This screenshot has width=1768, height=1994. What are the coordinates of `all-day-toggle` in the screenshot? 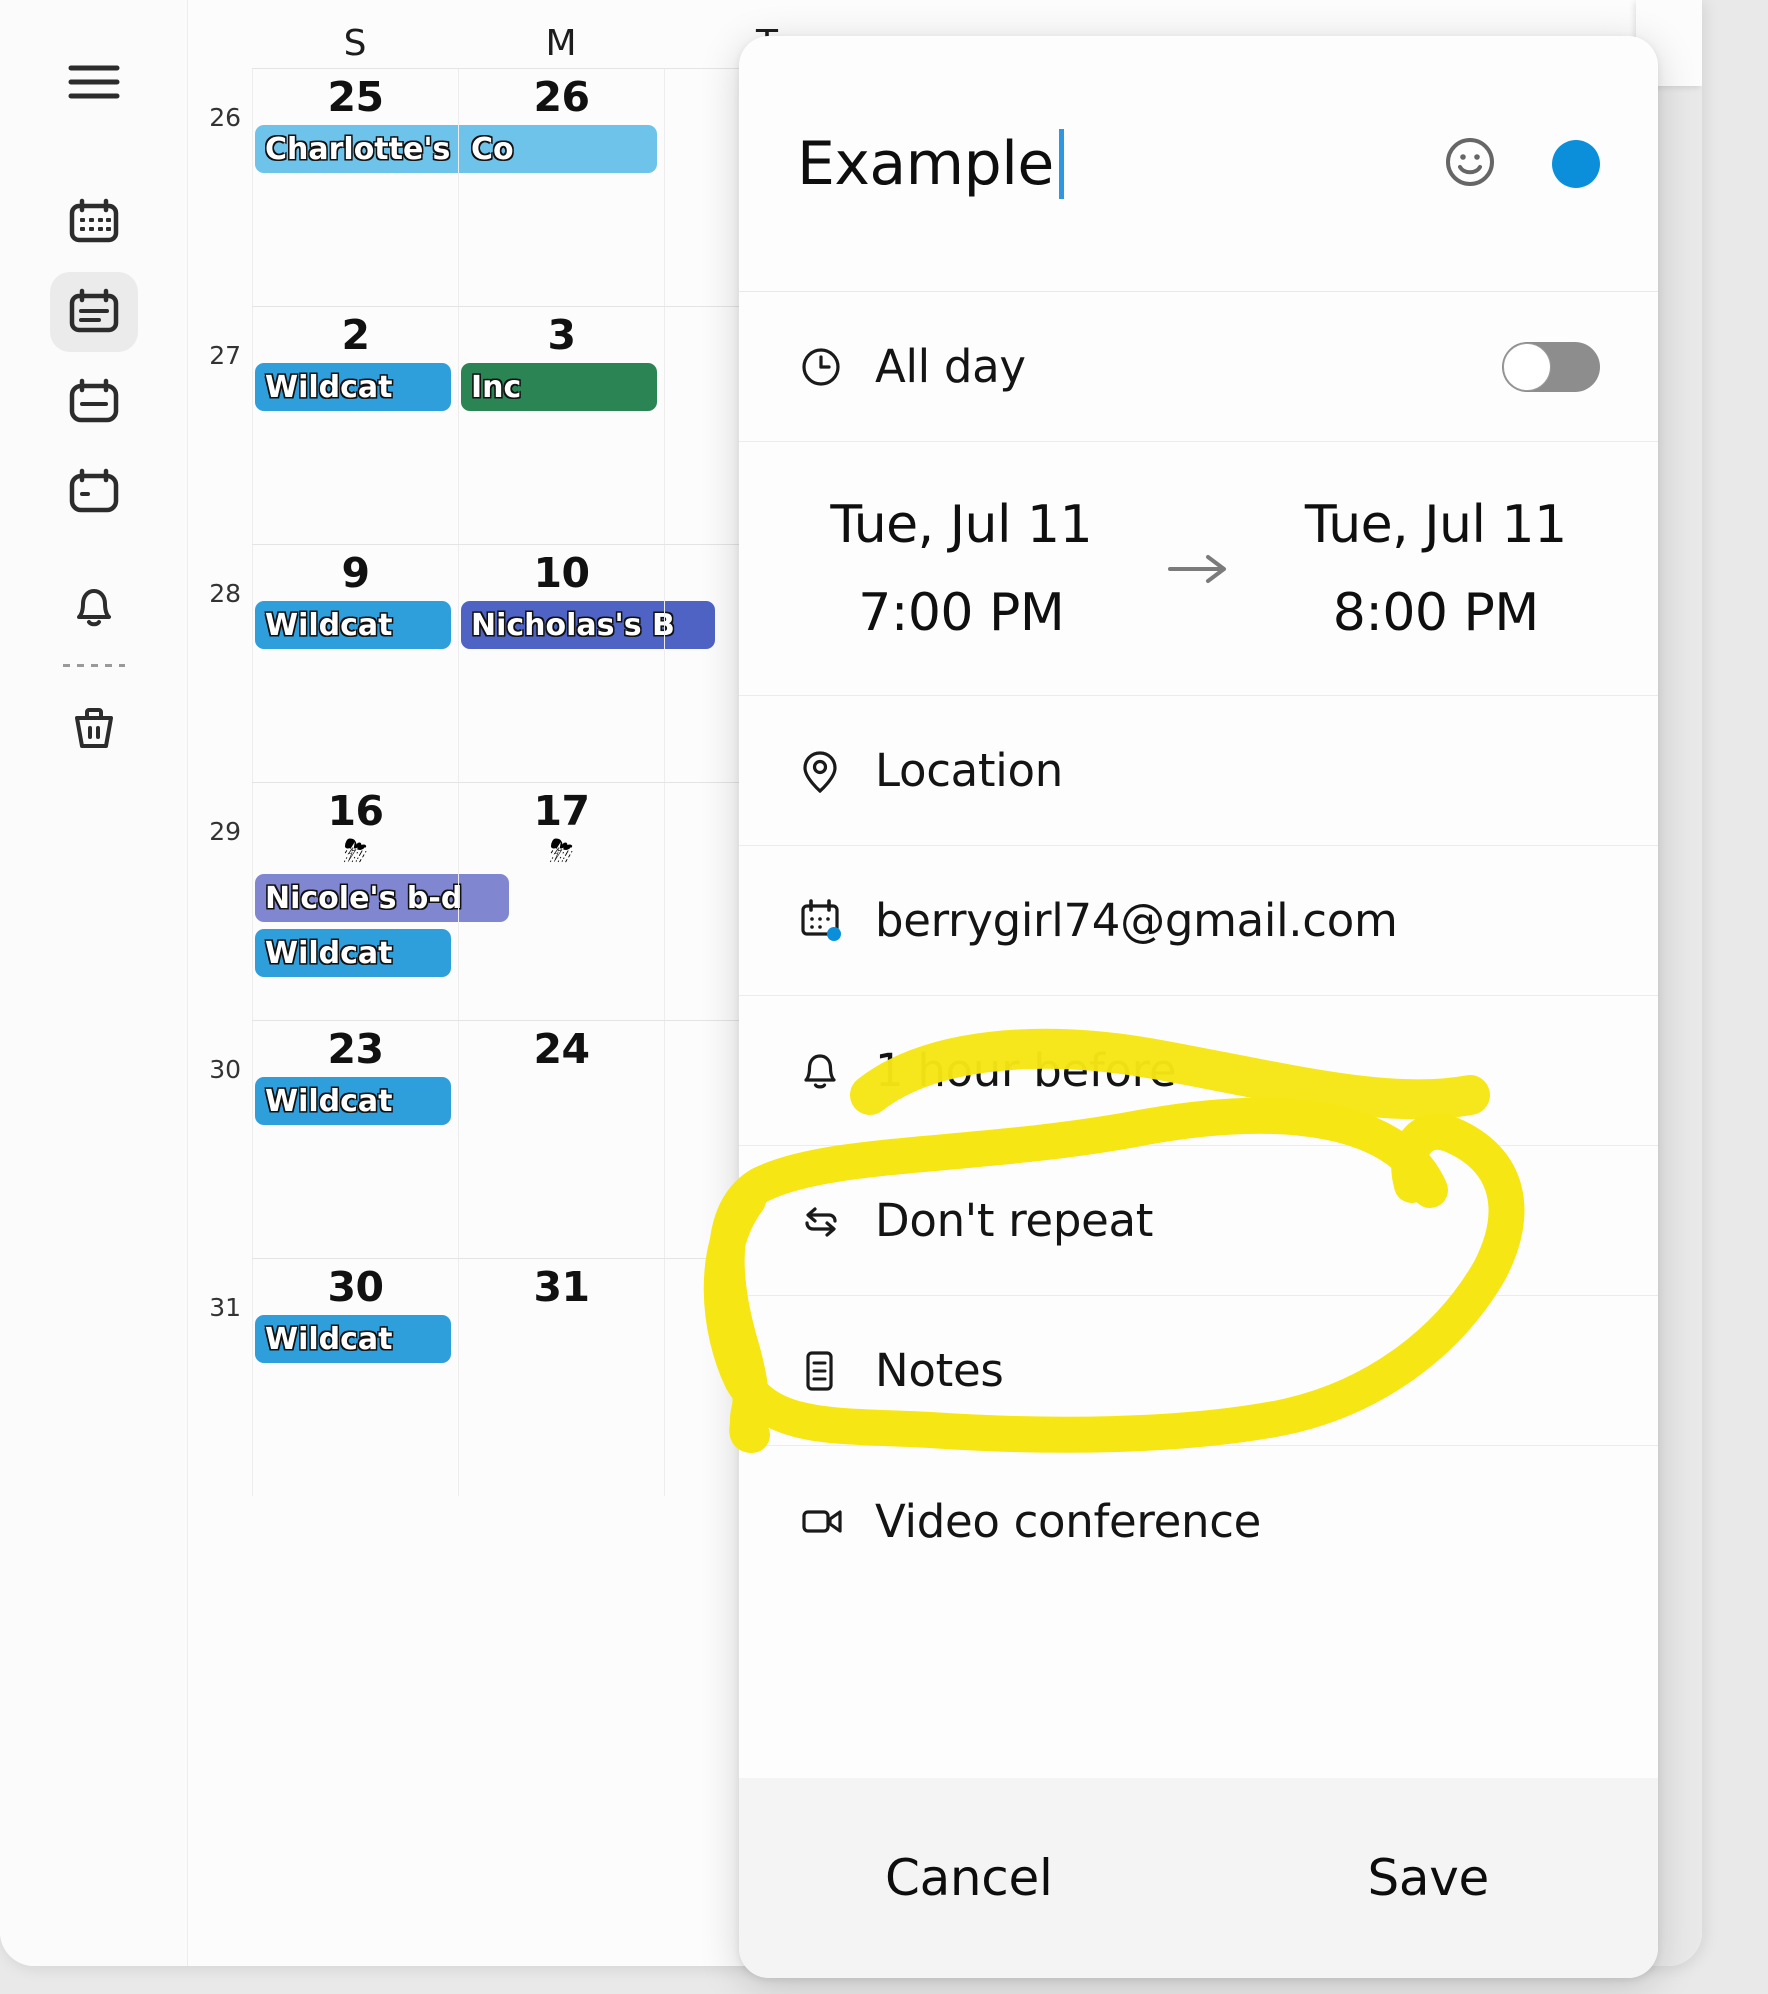 It's located at (1551, 366).